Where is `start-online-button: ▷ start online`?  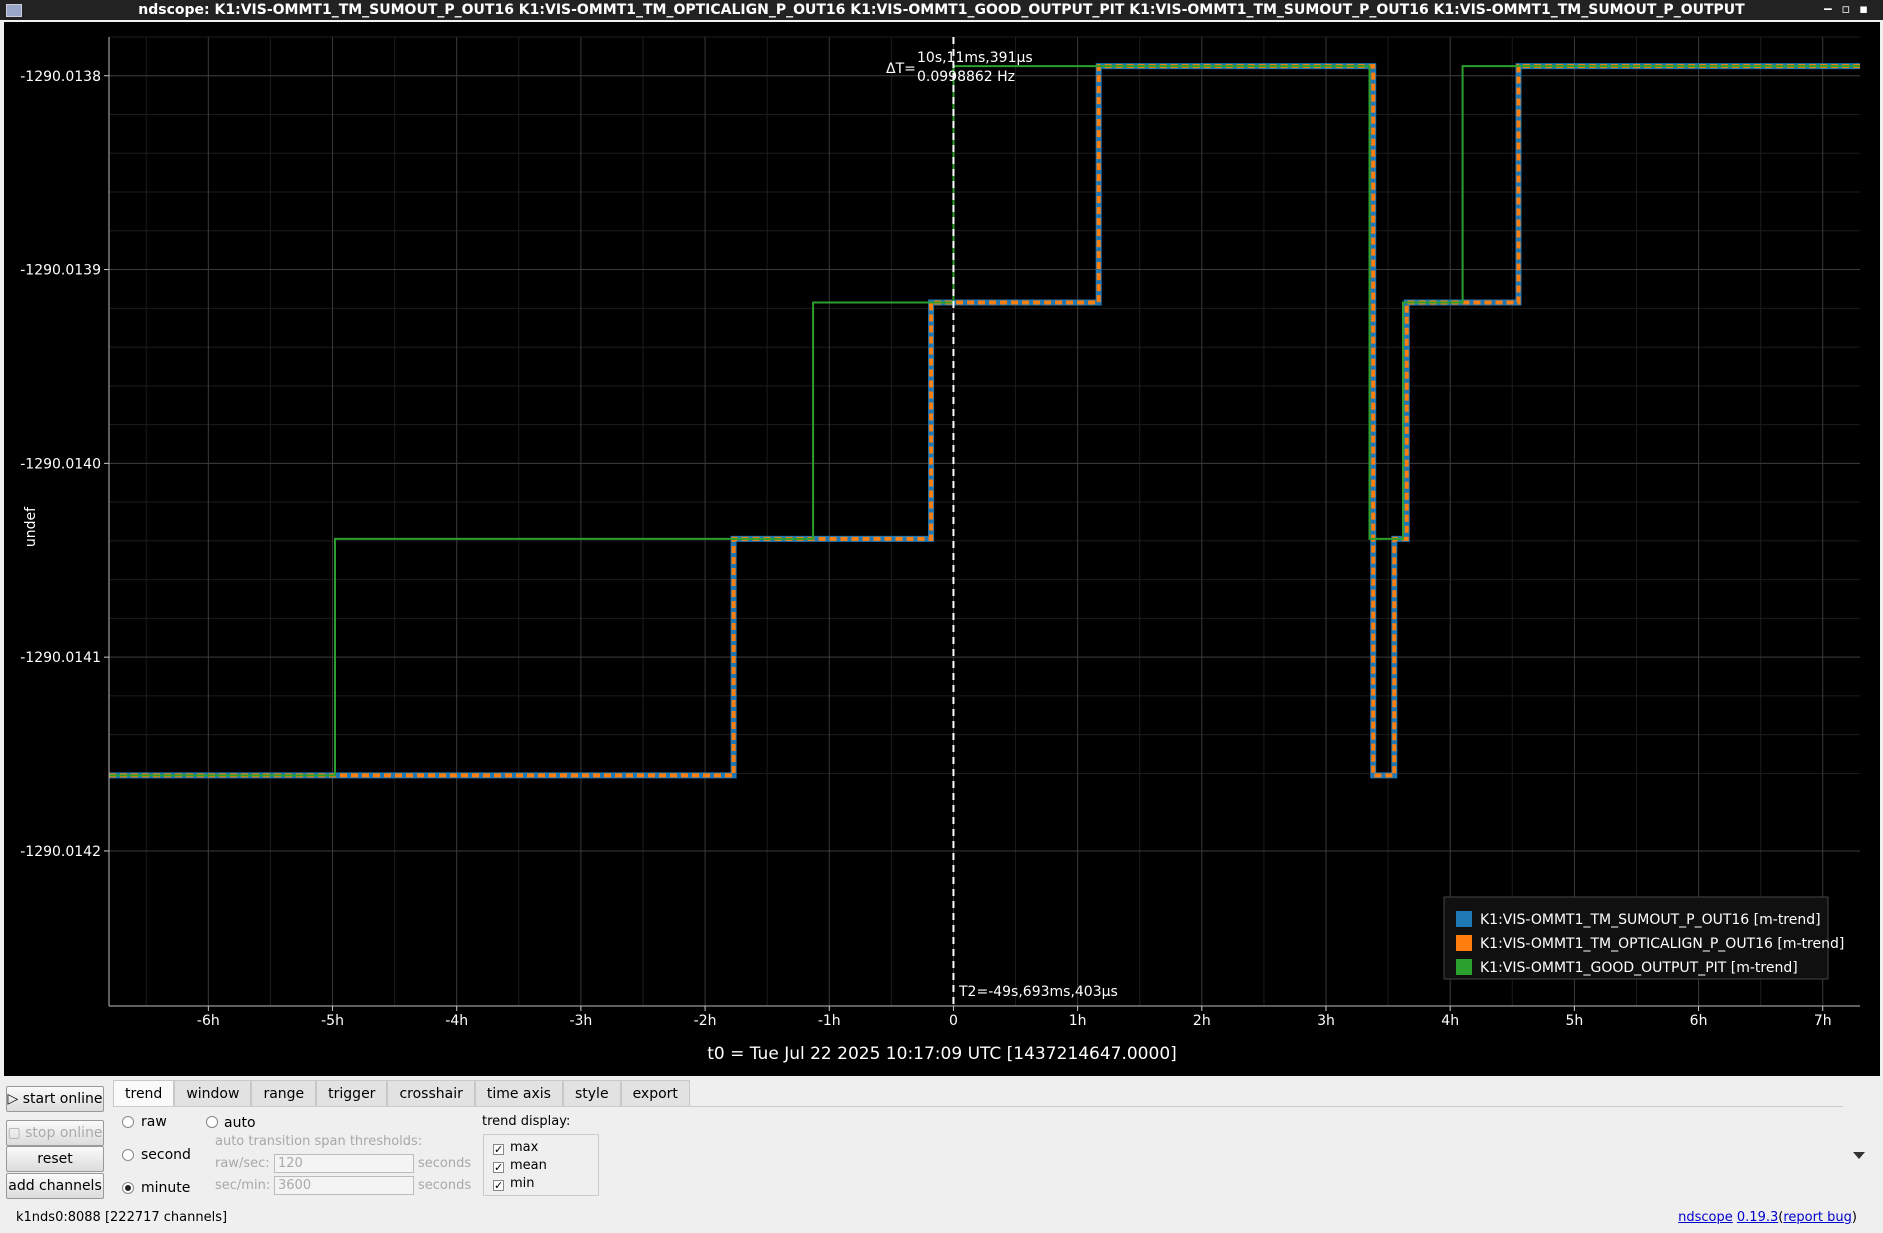 start-online-button: ▷ start online is located at coordinates (55, 1099).